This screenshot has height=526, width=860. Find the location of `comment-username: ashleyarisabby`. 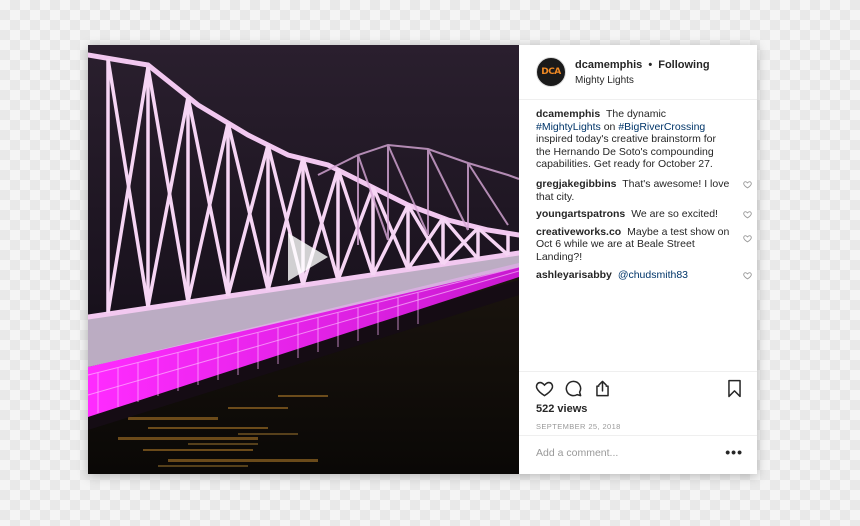

comment-username: ashleyarisabby is located at coordinates (574, 275).